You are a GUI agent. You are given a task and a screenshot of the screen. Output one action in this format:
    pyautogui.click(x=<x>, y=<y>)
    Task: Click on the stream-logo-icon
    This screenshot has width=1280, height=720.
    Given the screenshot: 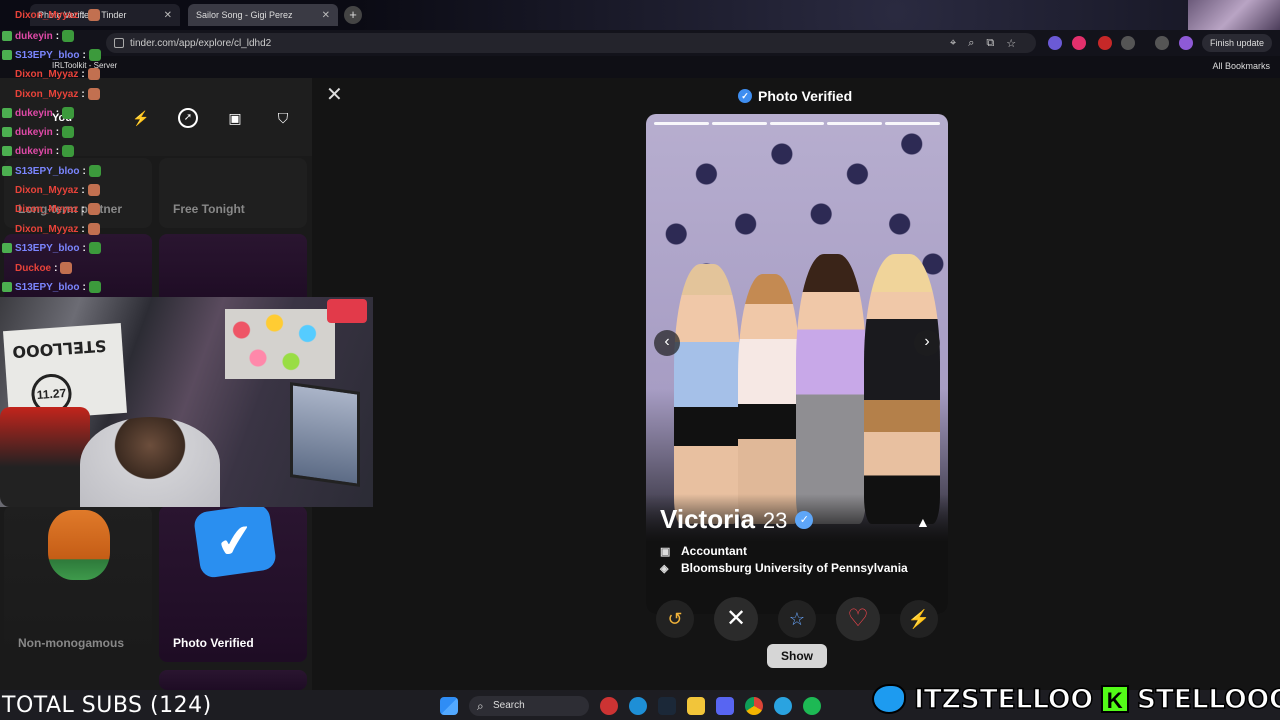 What is the action you would take?
    pyautogui.click(x=347, y=311)
    